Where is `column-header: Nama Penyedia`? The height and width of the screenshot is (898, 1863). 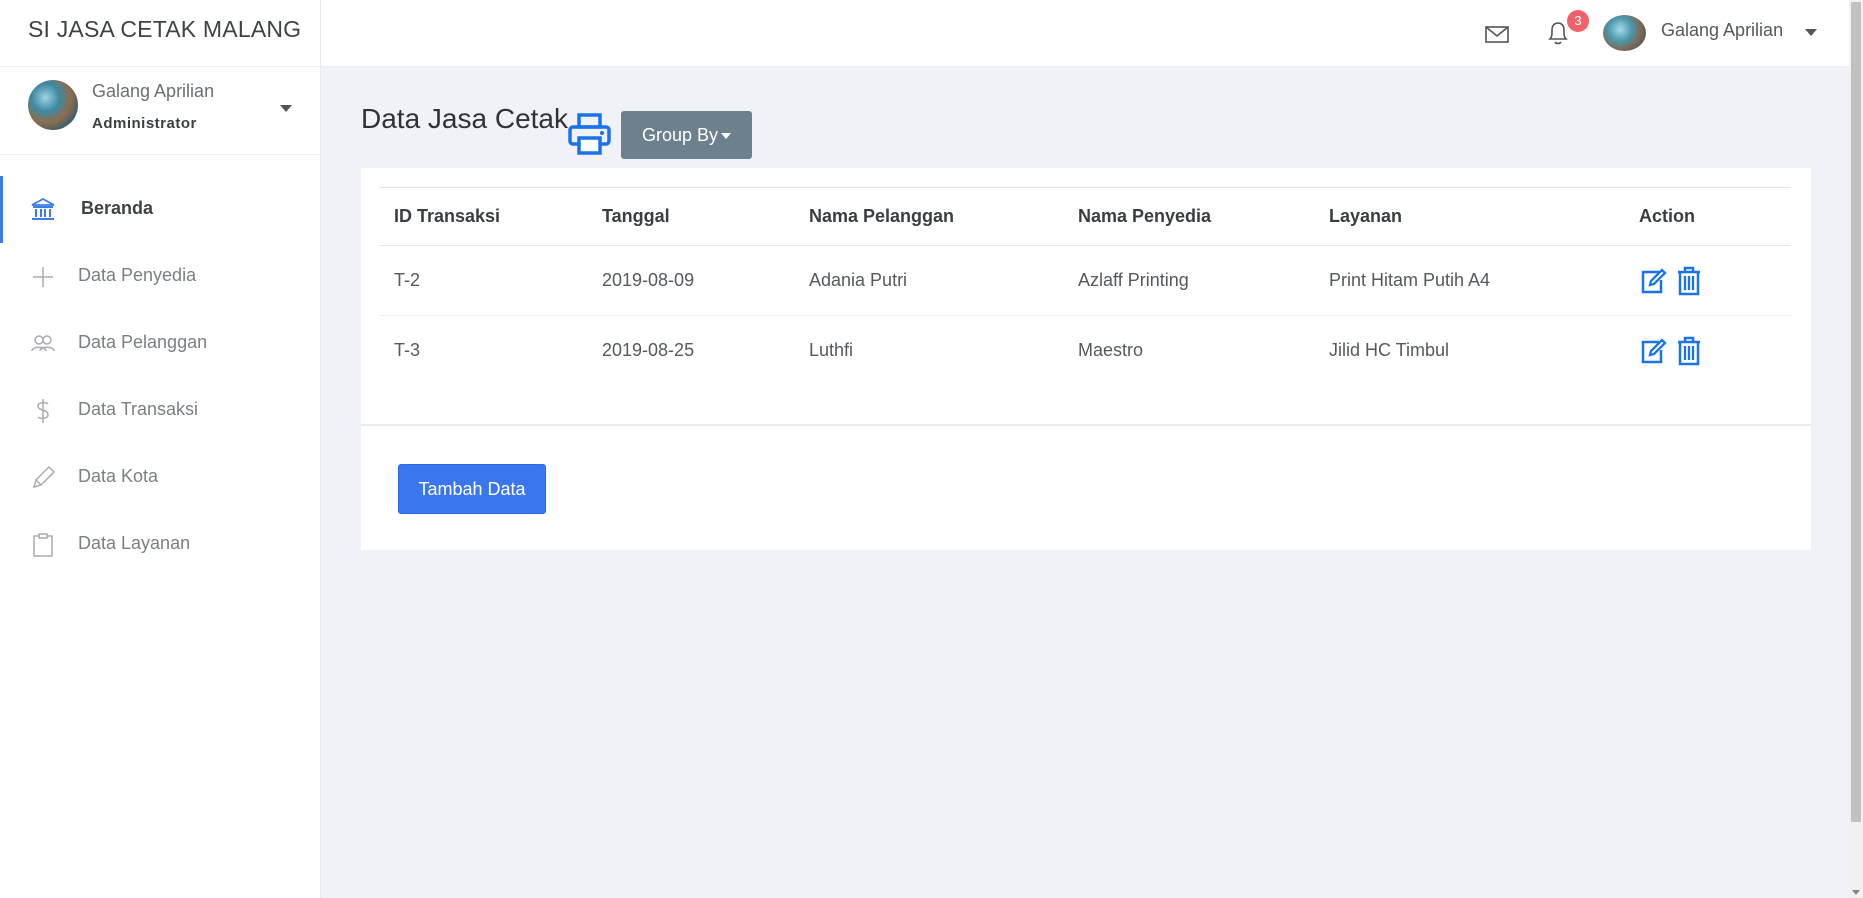
column-header: Nama Penyedia is located at coordinates (1189, 216).